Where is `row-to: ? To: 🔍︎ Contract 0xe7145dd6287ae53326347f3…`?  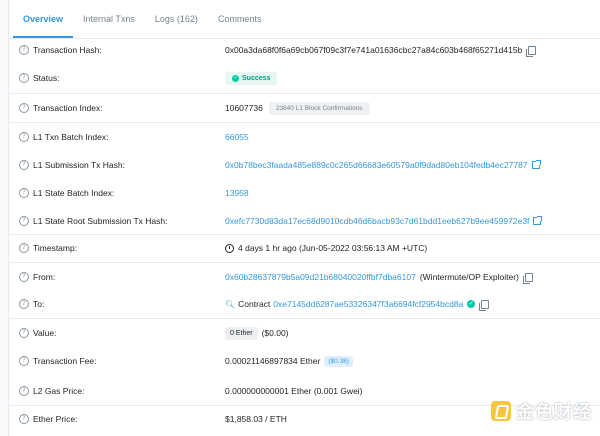 row-to: ? To: 🔍︎ Contract 0xe7145dd6287ae53326347f3… is located at coordinates (304, 304).